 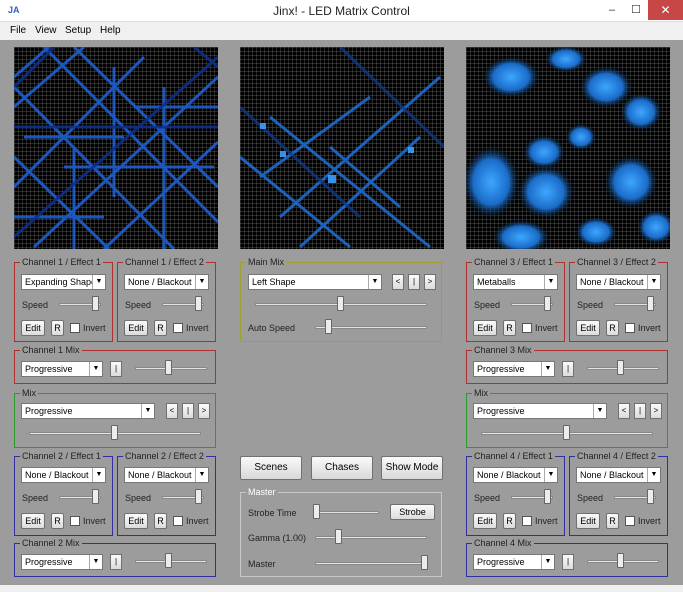 What do you see at coordinates (636, 10) in the screenshot?
I see `maximize-icon: ☐` at bounding box center [636, 10].